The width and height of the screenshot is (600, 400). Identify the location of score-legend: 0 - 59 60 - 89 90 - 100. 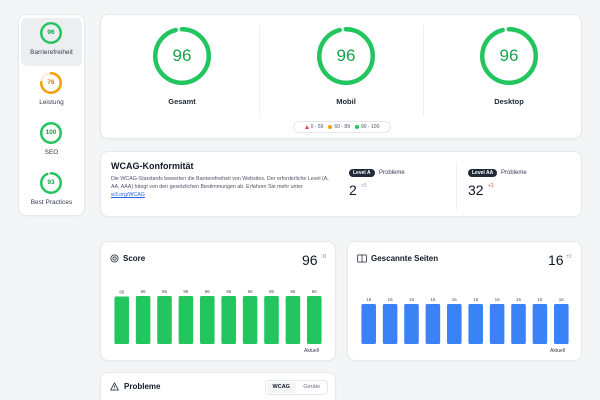
(342, 127).